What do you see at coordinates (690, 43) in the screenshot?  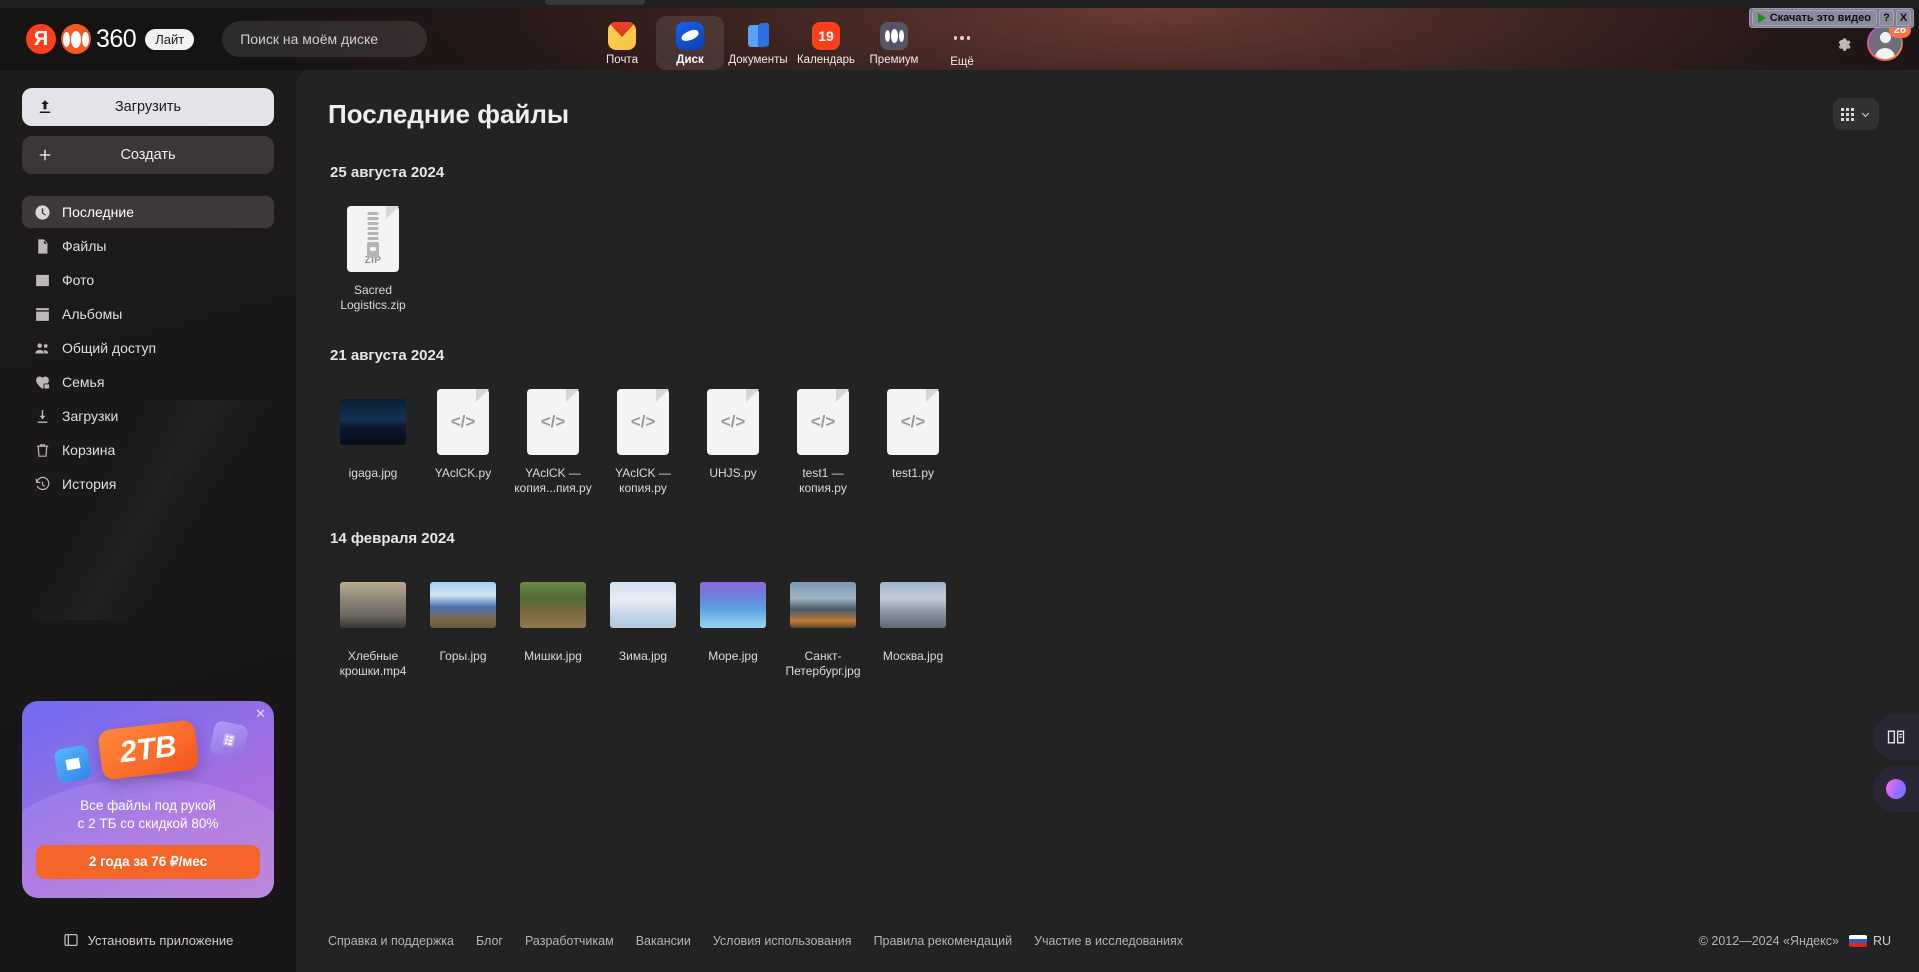 I see `nav-item-disk: Диск` at bounding box center [690, 43].